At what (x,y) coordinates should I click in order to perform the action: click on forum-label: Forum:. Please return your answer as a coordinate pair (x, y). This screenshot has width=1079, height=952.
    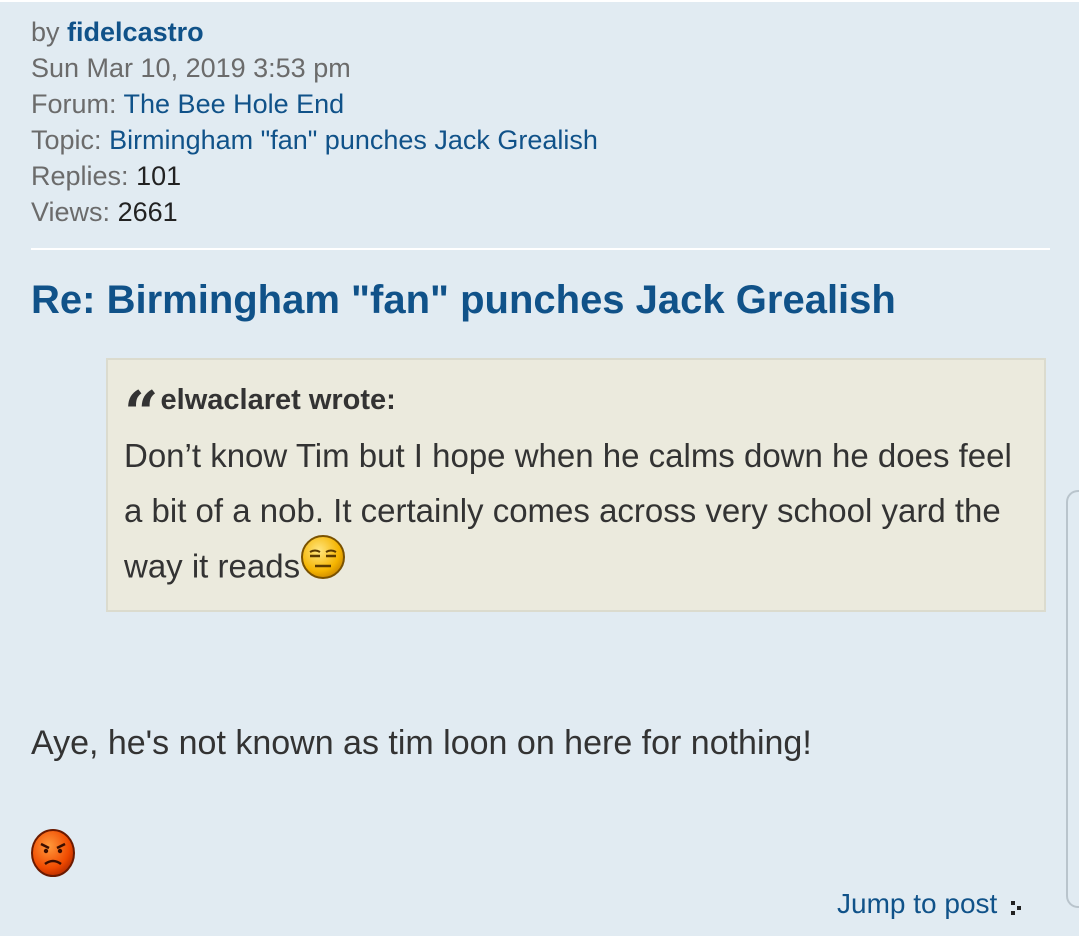
    Looking at the image, I should click on (74, 104).